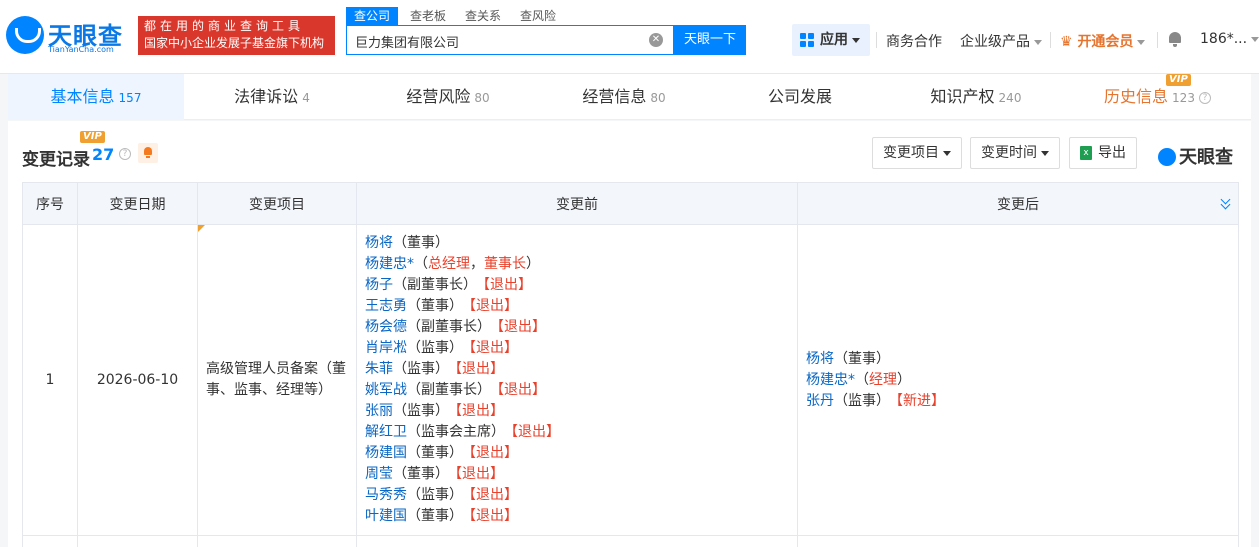 The height and width of the screenshot is (547, 1259). I want to click on tab-business-info: 经营信息 80, so click(624, 97).